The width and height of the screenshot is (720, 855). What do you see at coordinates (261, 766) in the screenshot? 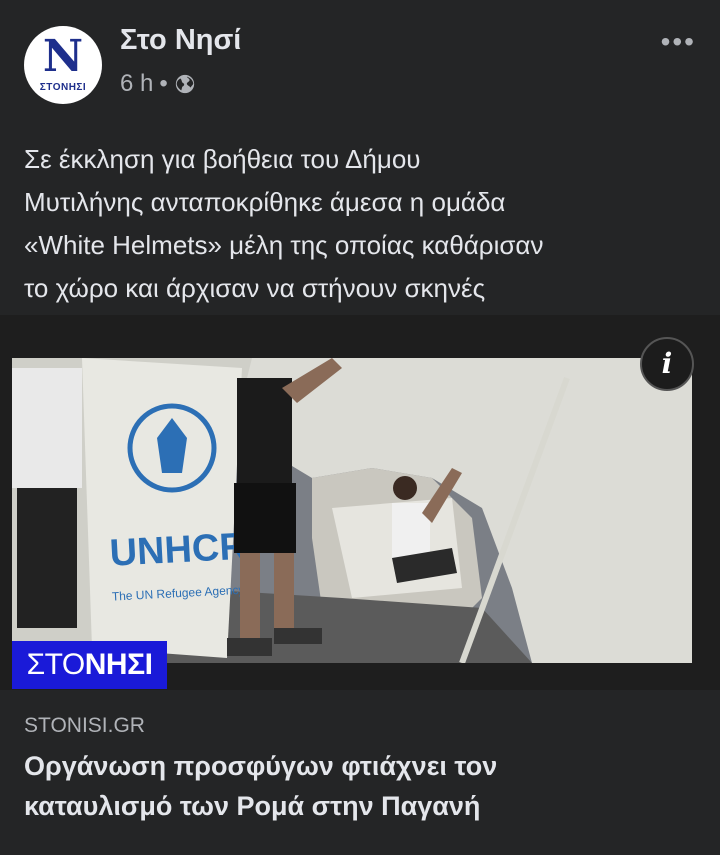
I see `headline-line: Οργάνωση προσφύγων φτιάχνει τον` at bounding box center [261, 766].